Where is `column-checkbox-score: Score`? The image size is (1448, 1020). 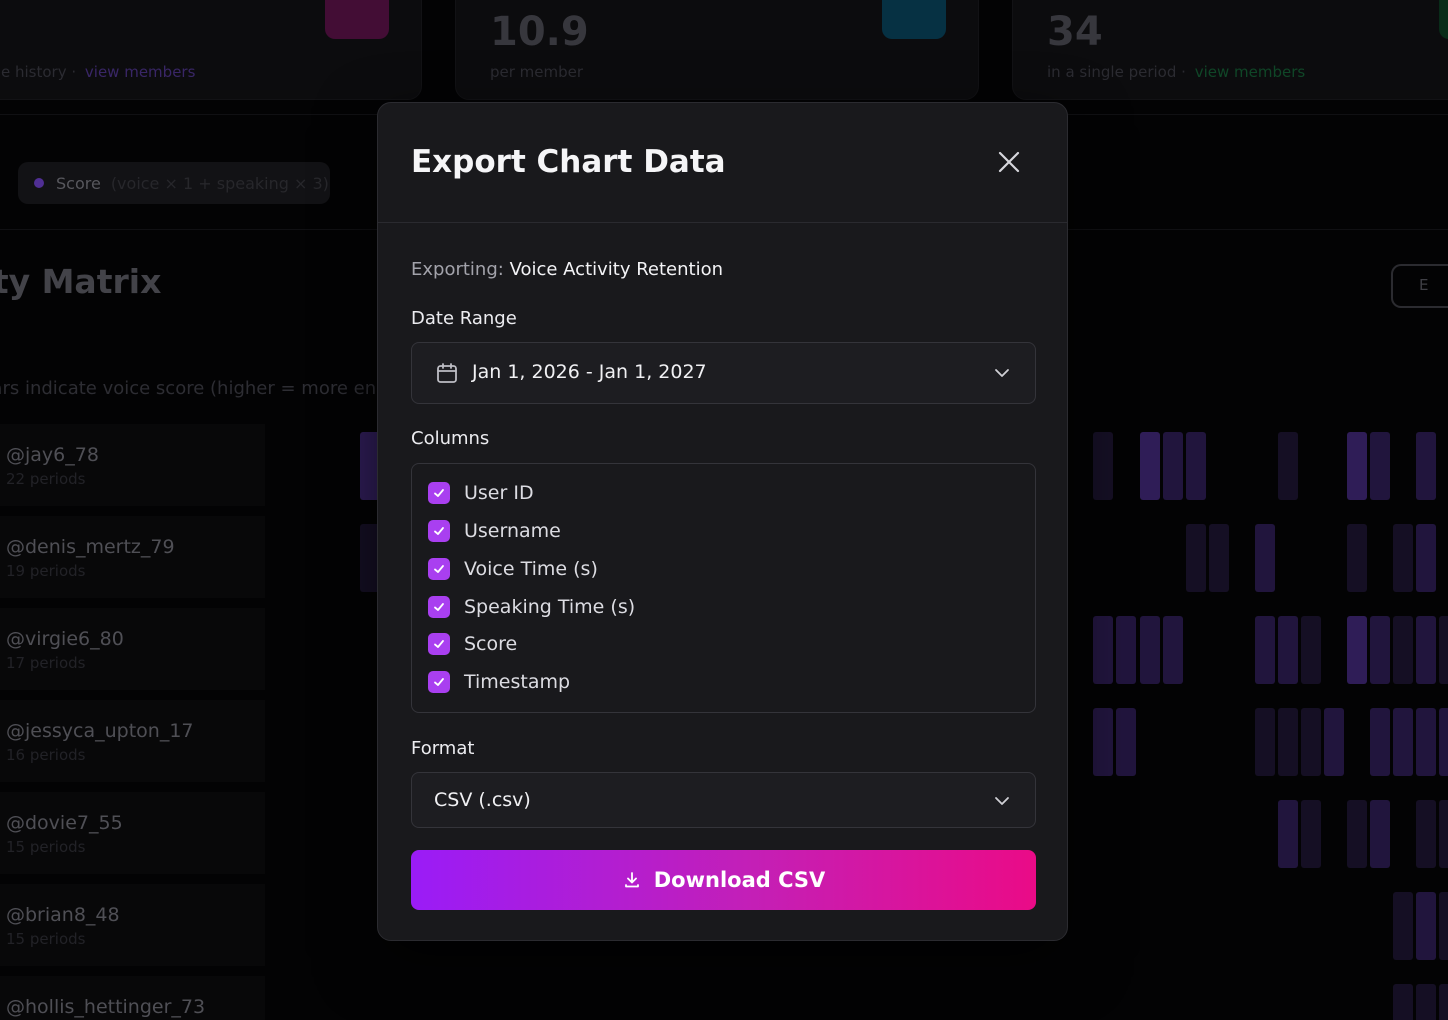
column-checkbox-score: Score is located at coordinates (472, 644).